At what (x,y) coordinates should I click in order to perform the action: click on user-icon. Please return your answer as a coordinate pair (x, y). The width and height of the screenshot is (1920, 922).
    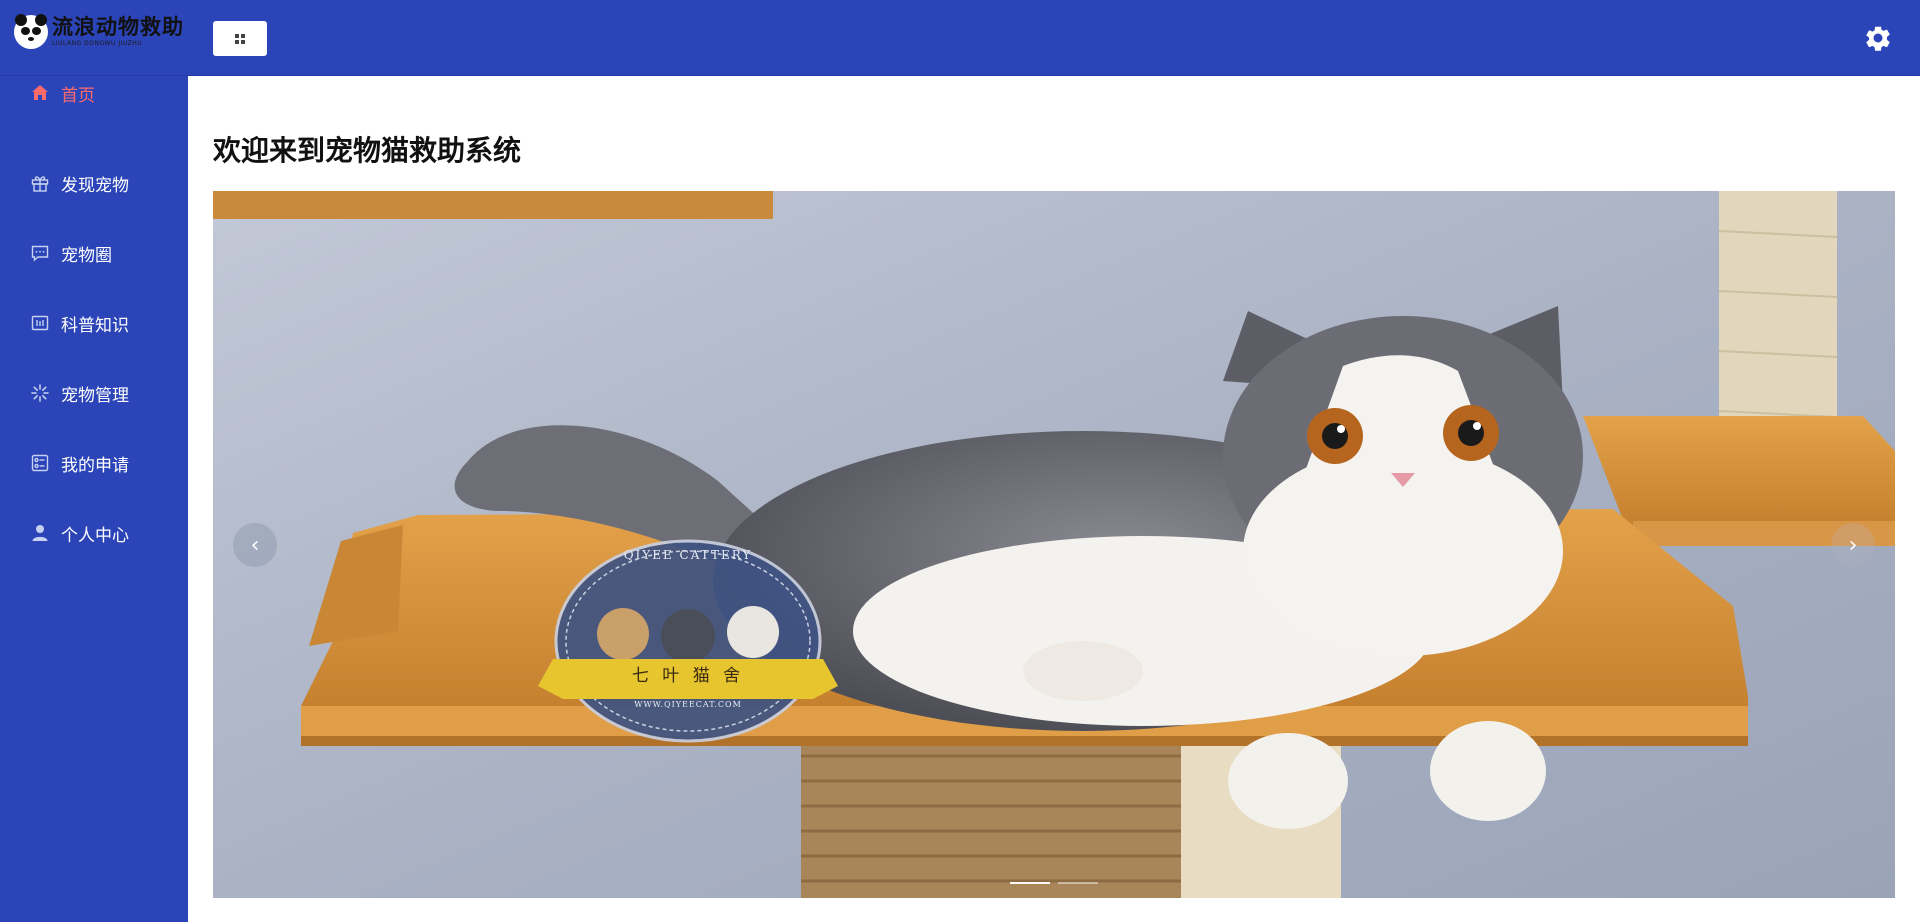
    Looking at the image, I should click on (40, 533).